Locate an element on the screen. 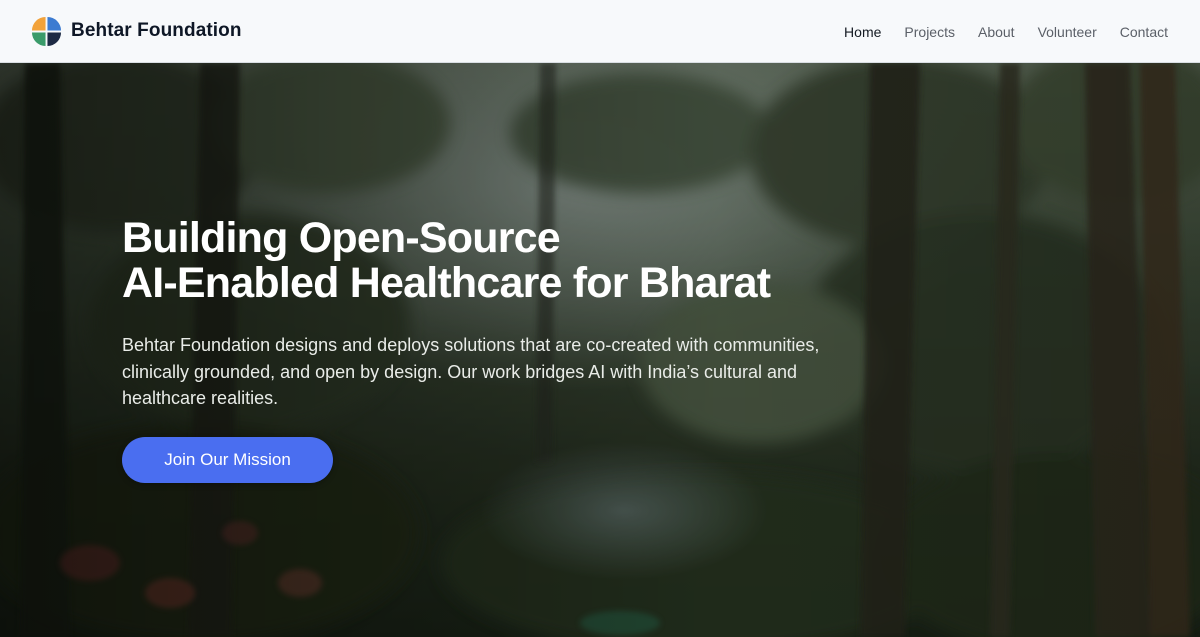 Image resolution: width=1200 pixels, height=637 pixels. nav-projects: Projects is located at coordinates (929, 32).